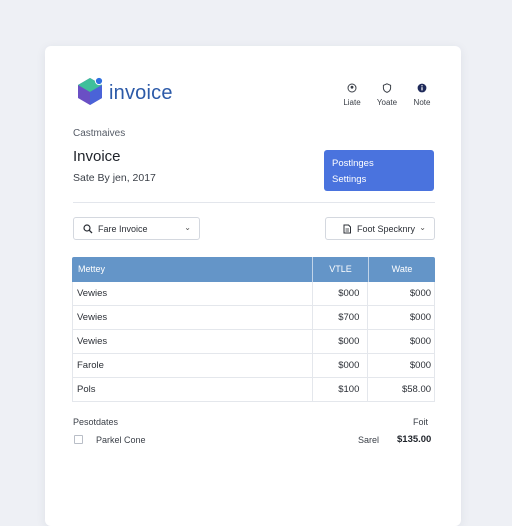 This screenshot has height=526, width=512. What do you see at coordinates (414, 439) in the screenshot?
I see `total-value: $135.00` at bounding box center [414, 439].